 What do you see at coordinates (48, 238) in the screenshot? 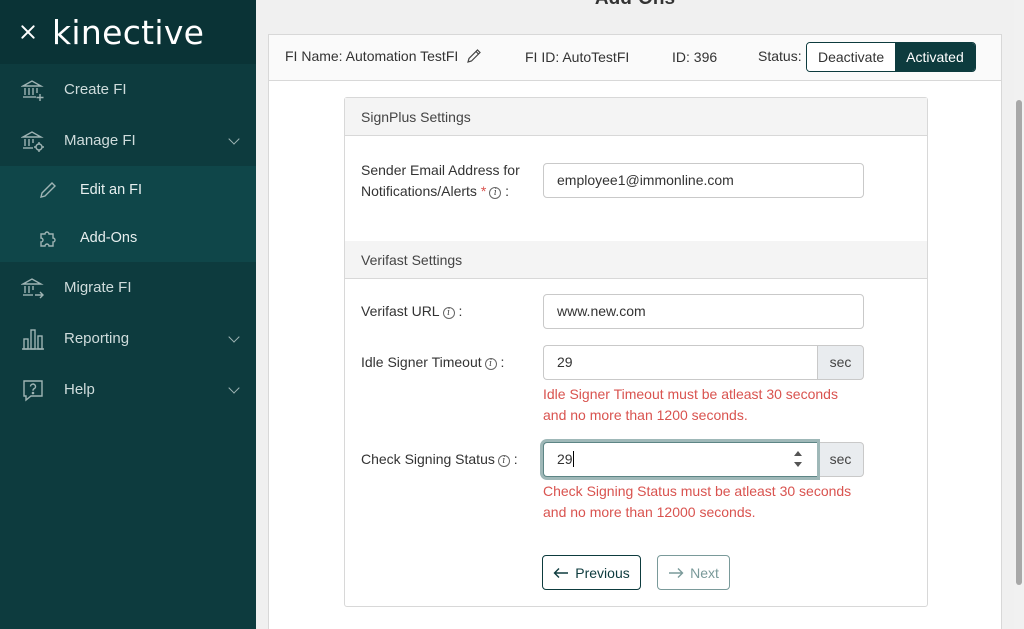
I see `puzzle-icon` at bounding box center [48, 238].